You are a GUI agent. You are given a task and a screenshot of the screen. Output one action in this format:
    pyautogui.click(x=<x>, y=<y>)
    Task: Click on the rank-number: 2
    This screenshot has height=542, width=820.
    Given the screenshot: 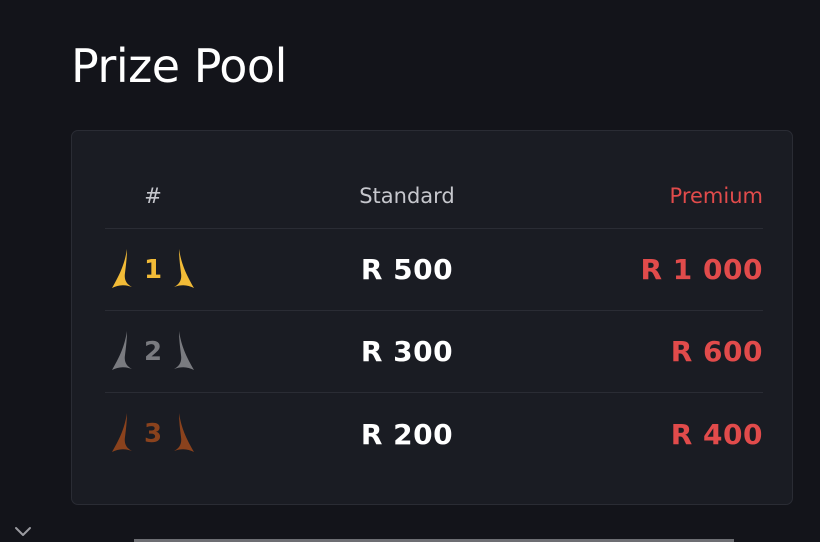 What is the action you would take?
    pyautogui.click(x=153, y=351)
    